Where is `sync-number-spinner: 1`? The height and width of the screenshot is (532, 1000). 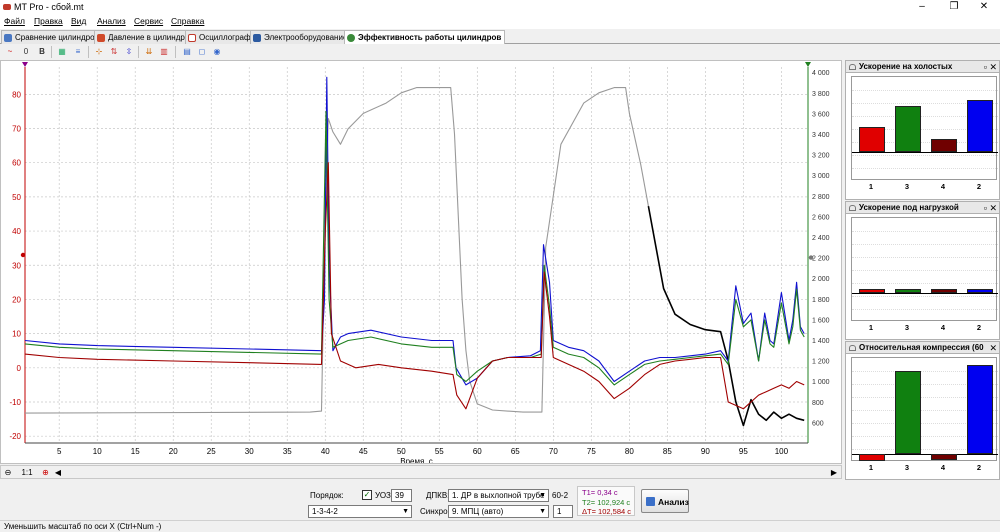 sync-number-spinner: 1 is located at coordinates (563, 511).